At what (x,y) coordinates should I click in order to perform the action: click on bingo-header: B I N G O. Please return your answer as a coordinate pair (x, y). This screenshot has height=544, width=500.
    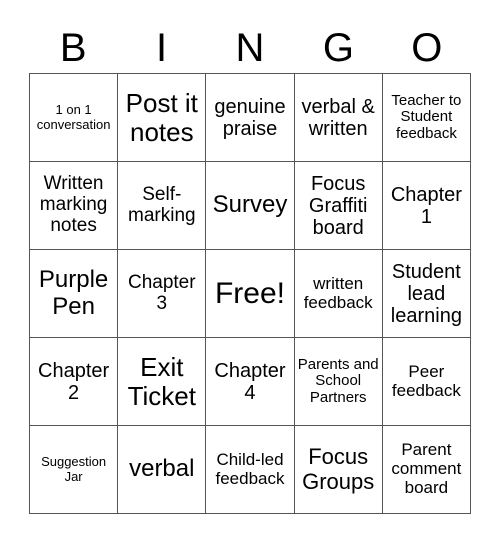
    Looking at the image, I should click on (250, 48).